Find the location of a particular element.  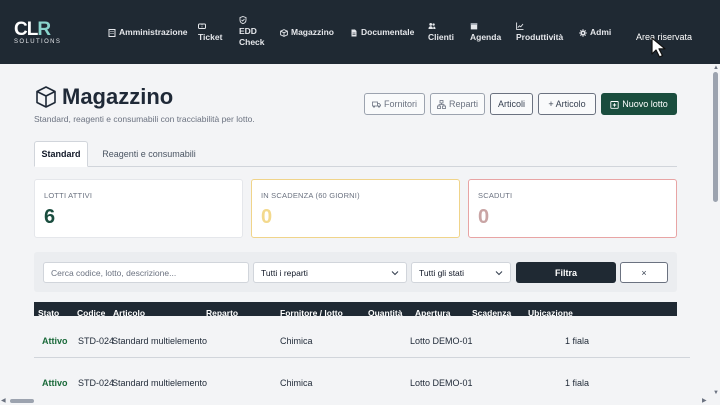

page-title: Magazzino is located at coordinates (118, 96).